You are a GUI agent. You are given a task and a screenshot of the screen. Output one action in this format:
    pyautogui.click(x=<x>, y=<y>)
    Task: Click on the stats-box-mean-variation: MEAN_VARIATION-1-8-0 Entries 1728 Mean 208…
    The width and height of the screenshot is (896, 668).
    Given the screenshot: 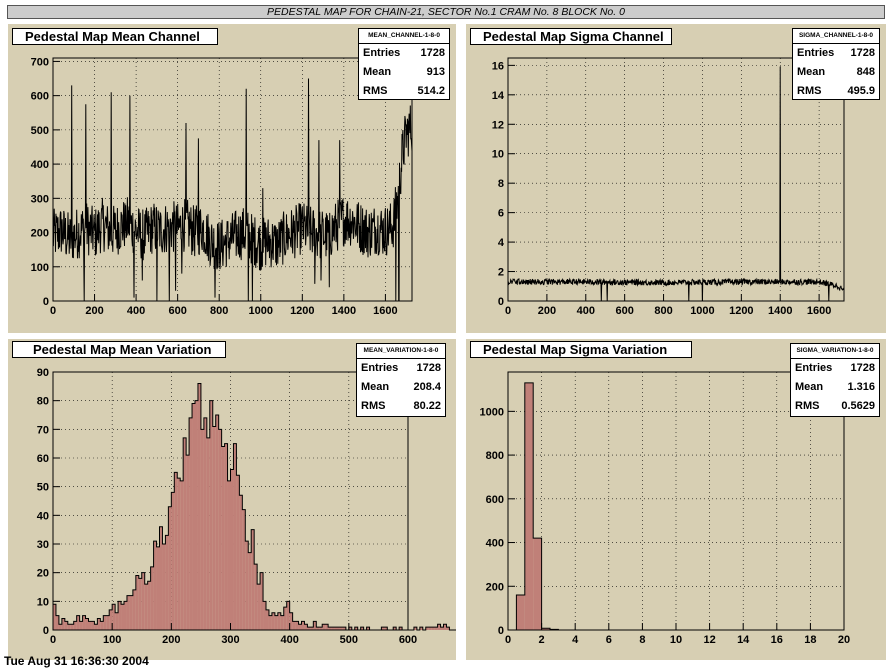 What is the action you would take?
    pyautogui.click(x=401, y=380)
    